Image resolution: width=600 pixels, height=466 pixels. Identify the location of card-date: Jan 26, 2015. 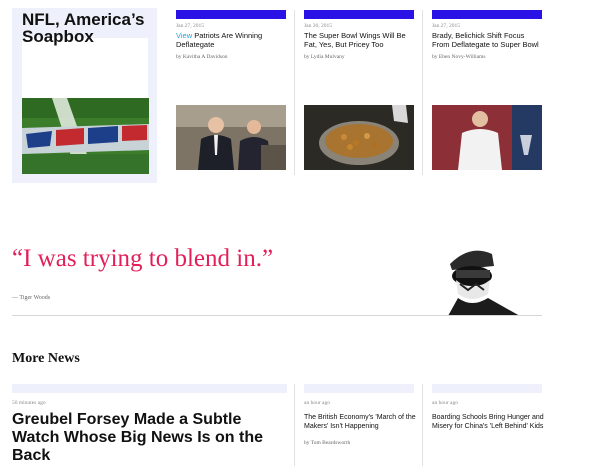
(318, 26).